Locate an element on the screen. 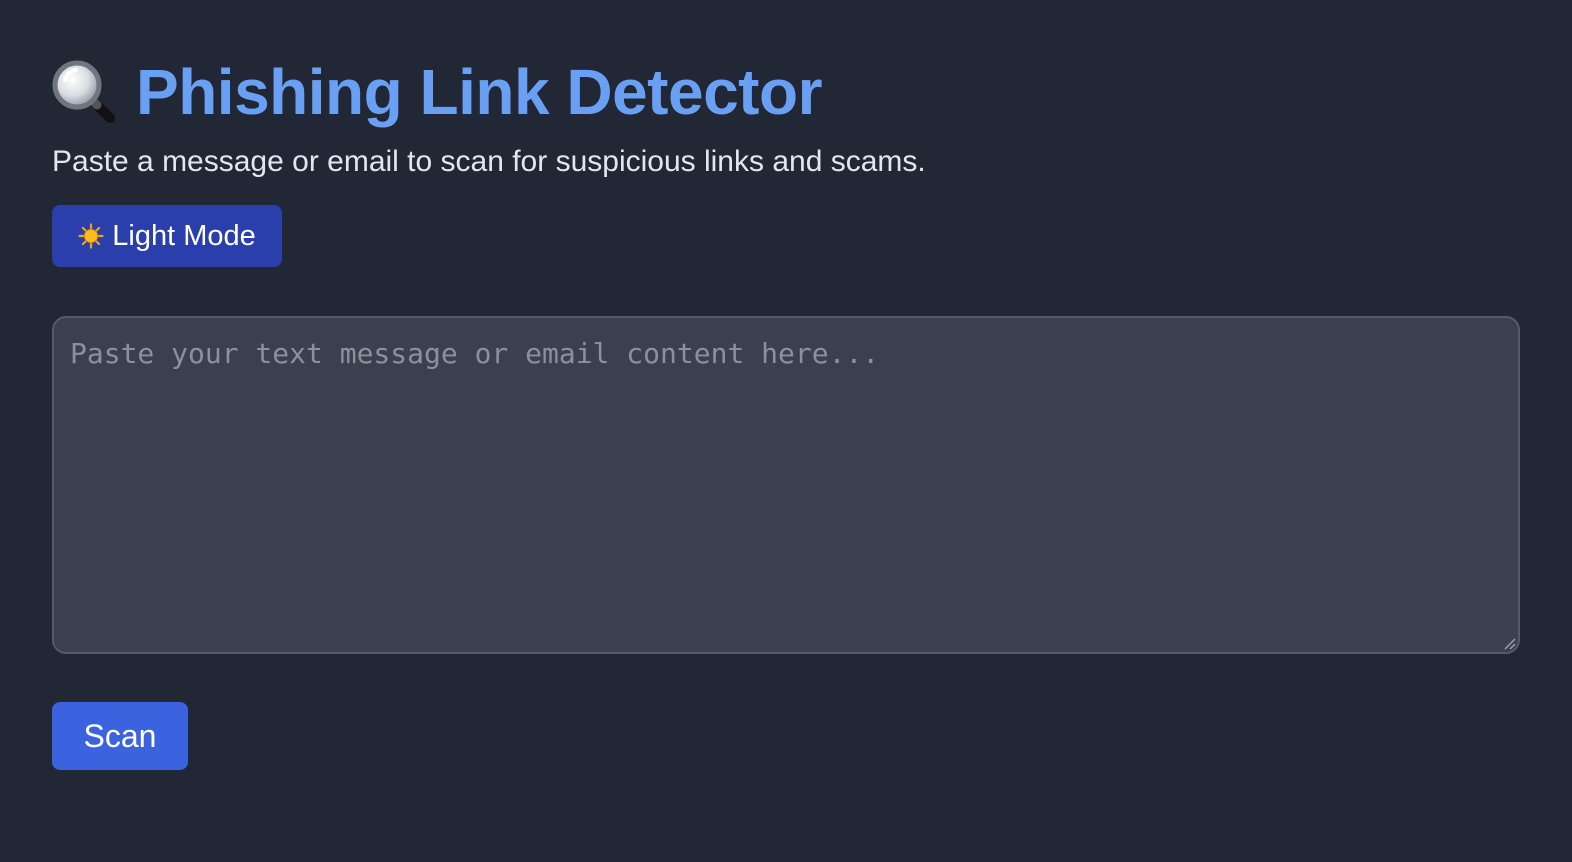 The height and width of the screenshot is (862, 1572). page-title: Phishing Link Detector is located at coordinates (479, 92).